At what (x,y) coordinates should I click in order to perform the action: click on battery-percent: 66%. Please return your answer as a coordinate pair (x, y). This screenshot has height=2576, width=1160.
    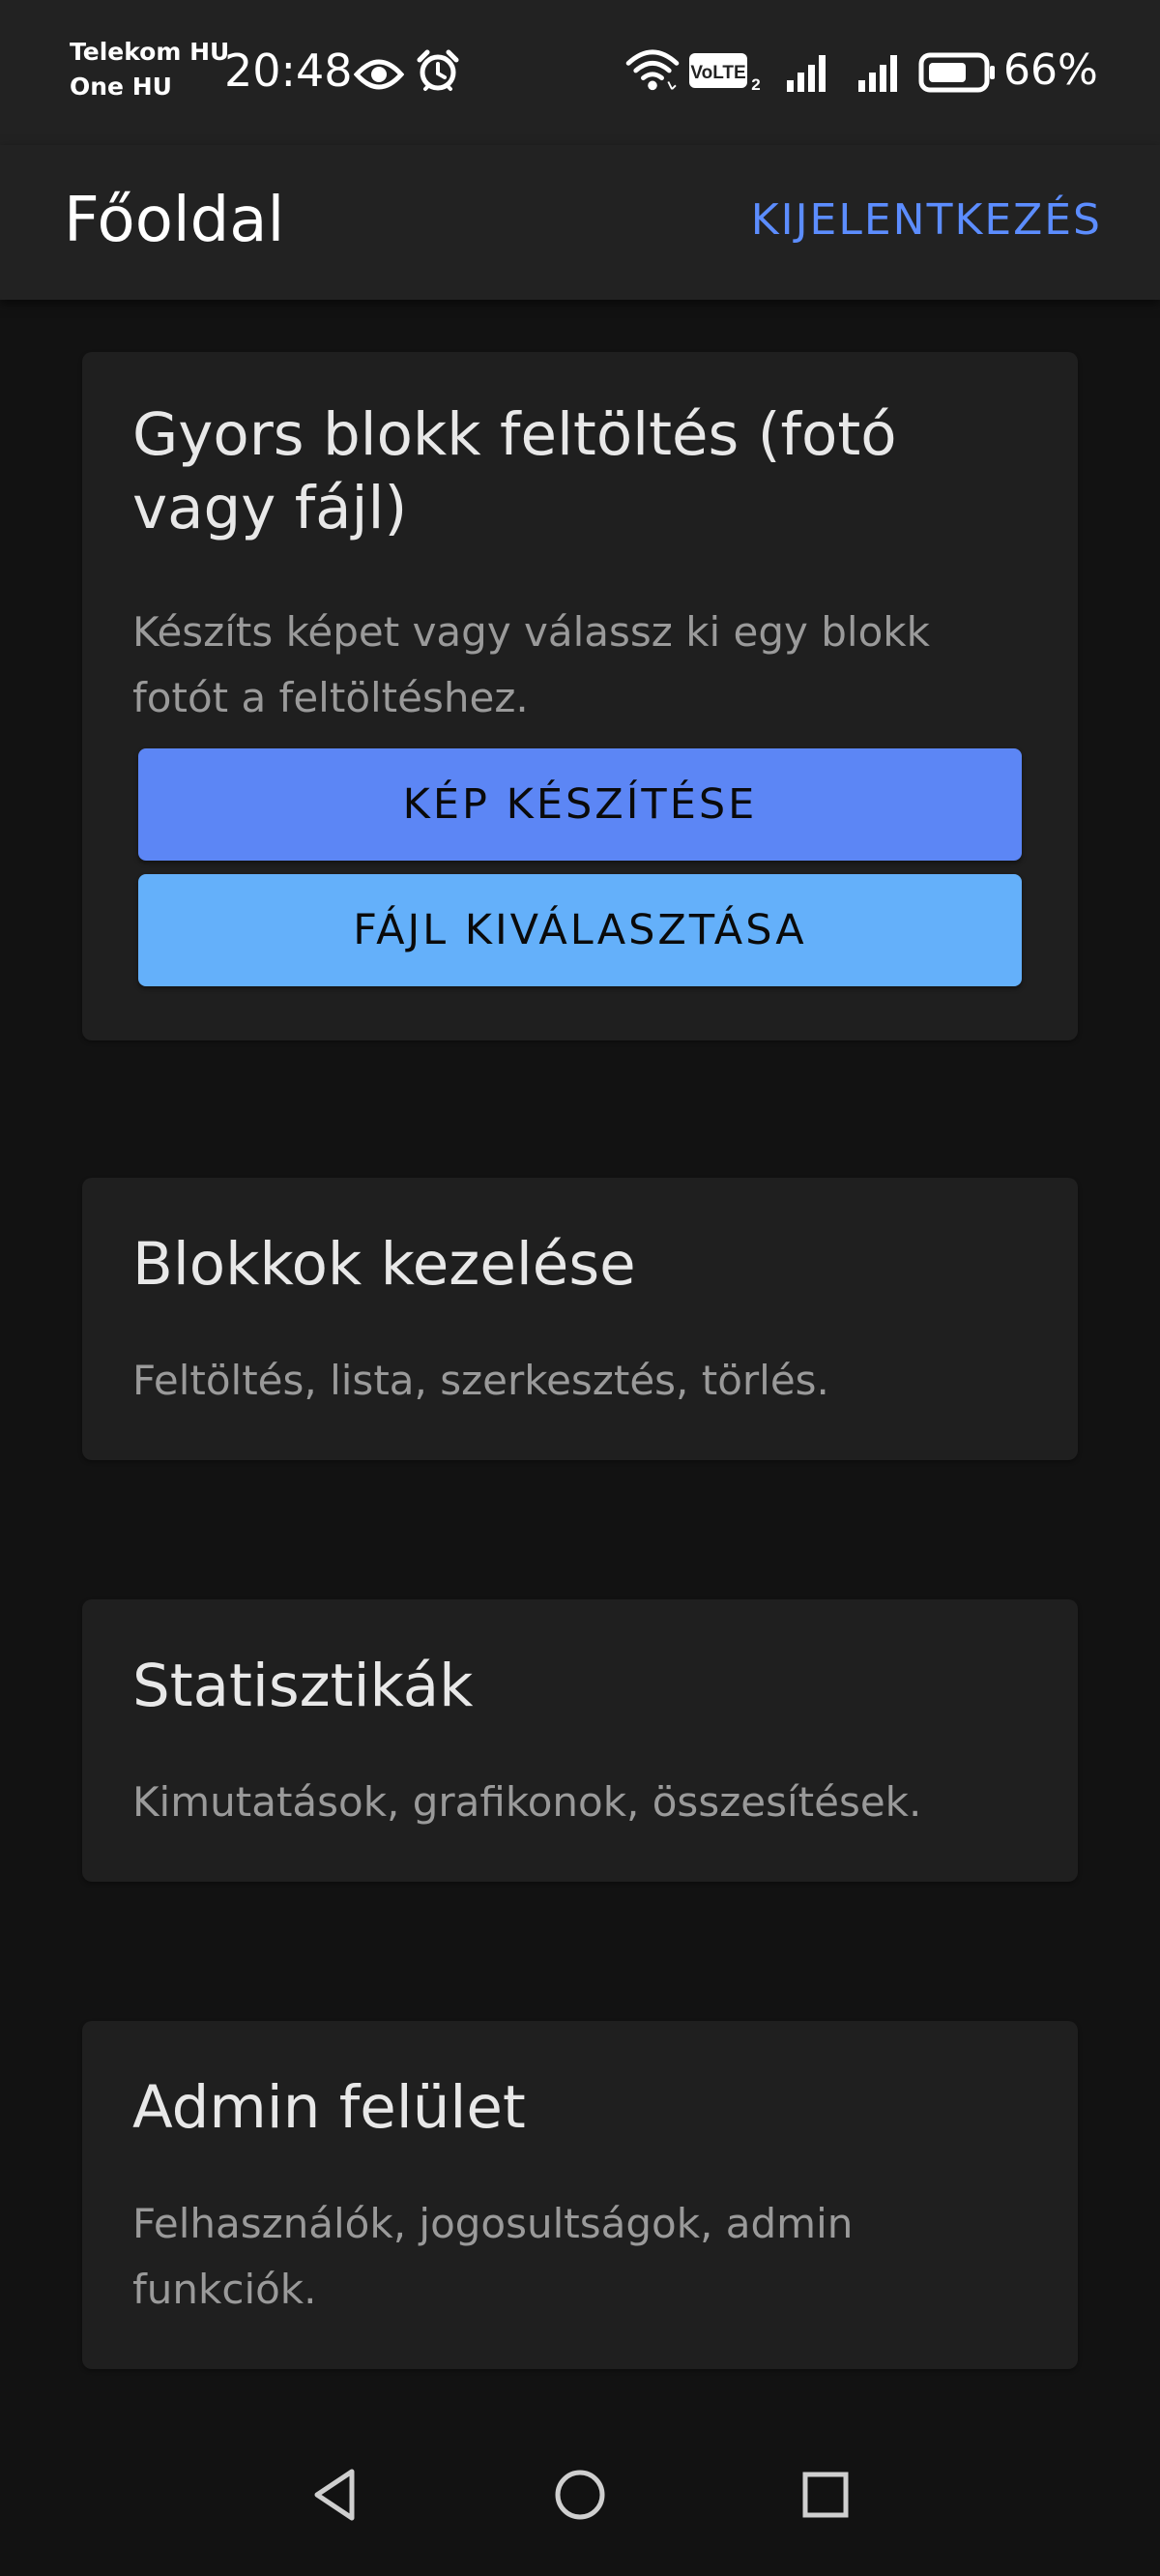
    Looking at the image, I should click on (1051, 70).